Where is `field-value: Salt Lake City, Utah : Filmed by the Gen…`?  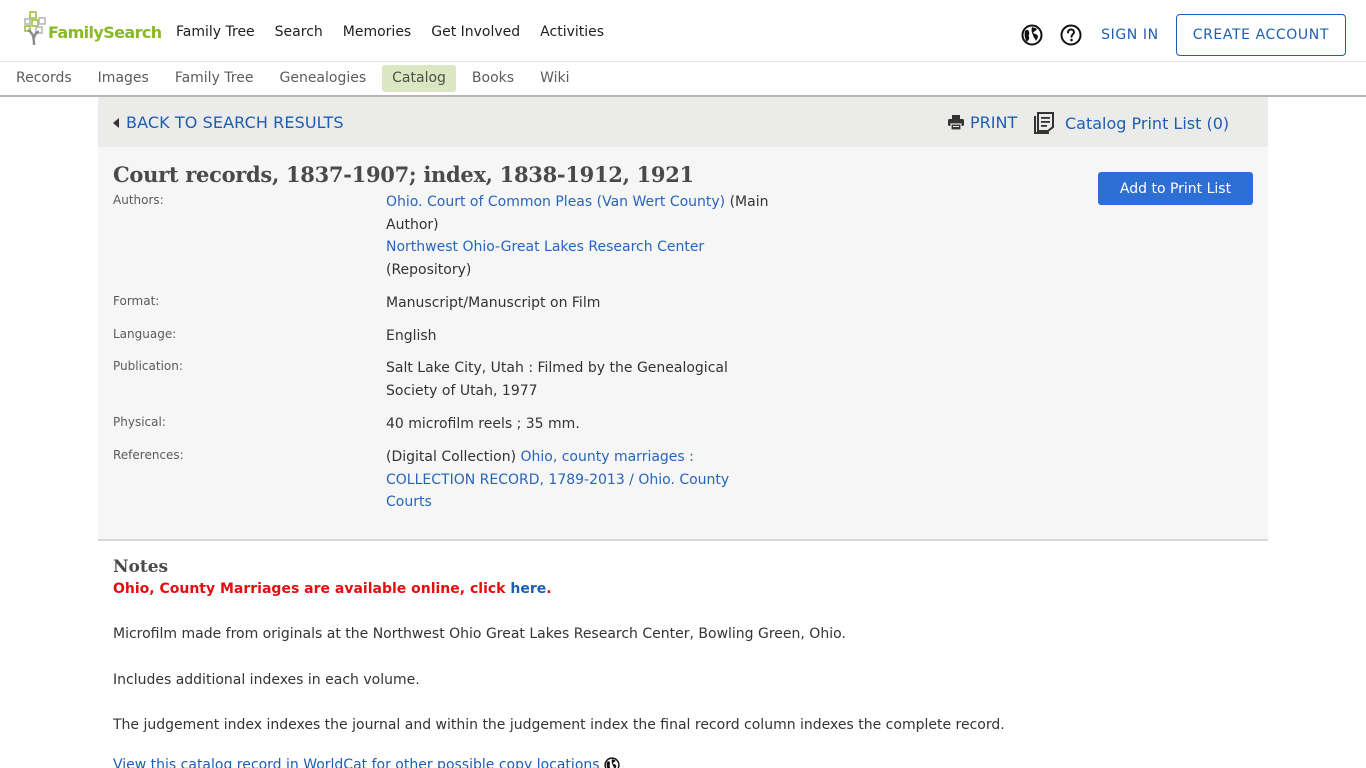
field-value: Salt Lake City, Utah : Filmed by the Gen… is located at coordinates (557, 379).